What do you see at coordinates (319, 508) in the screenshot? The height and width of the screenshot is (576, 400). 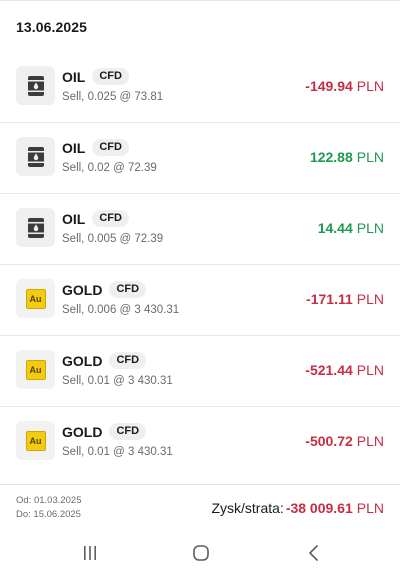 I see `summary-value: -38 009.61` at bounding box center [319, 508].